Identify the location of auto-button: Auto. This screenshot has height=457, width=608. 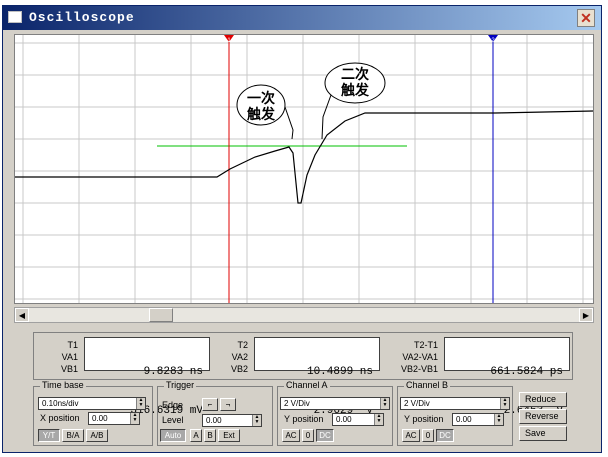
(173, 435).